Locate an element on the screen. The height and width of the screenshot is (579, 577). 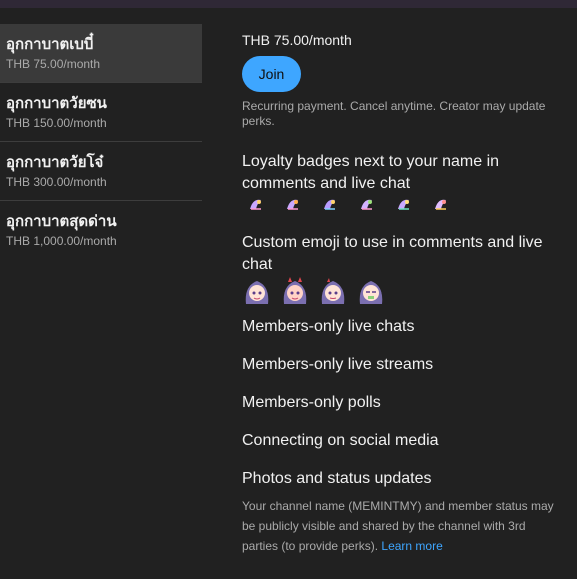
tier-item-teen: อุกกาบาตวัยโจ๋ THB 300.00/month is located at coordinates (101, 171).